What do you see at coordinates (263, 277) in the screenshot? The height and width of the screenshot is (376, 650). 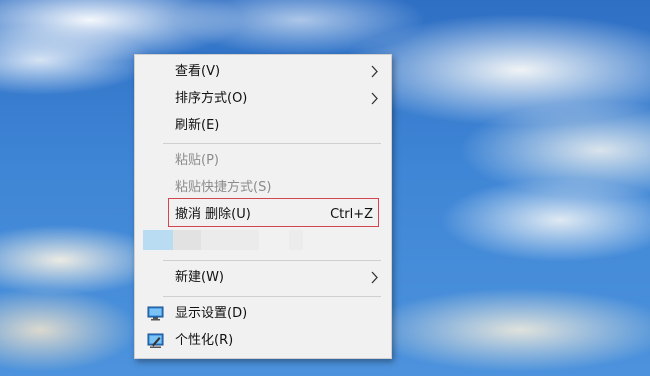 I see `menu-item-new: 新建(W)` at bounding box center [263, 277].